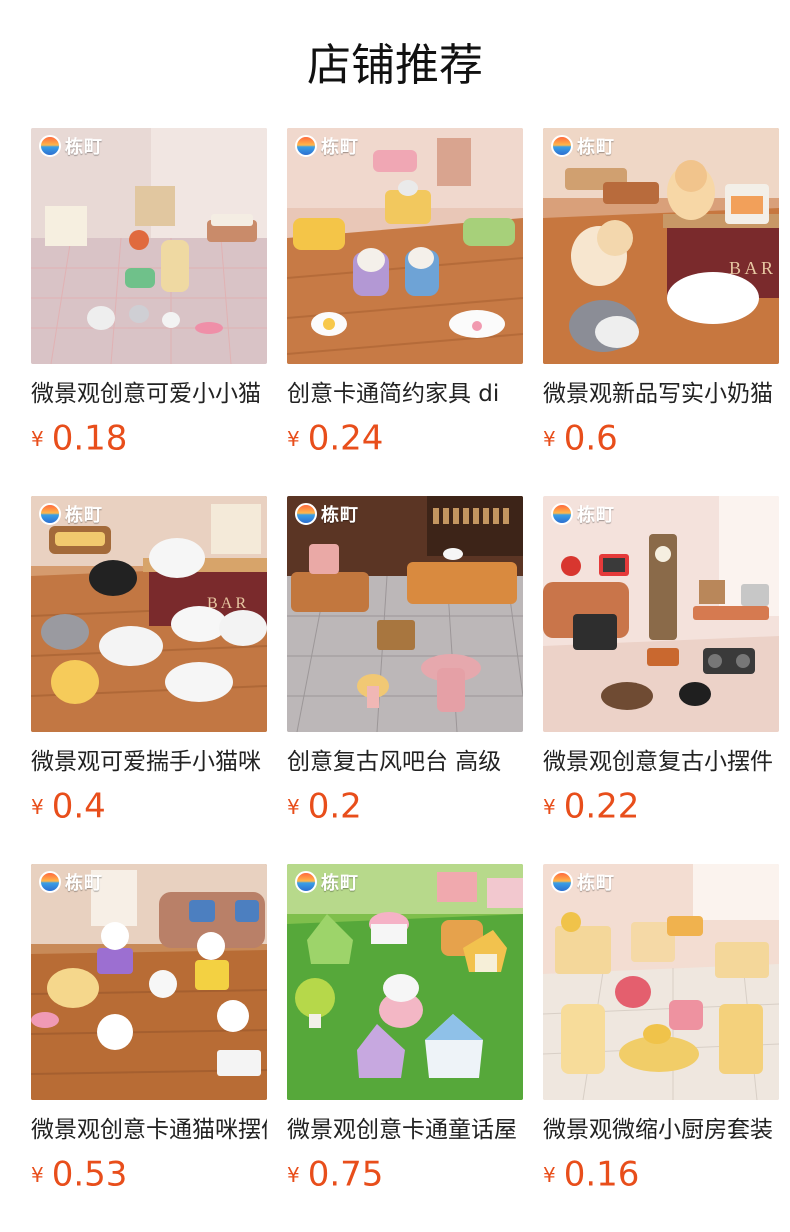 Image resolution: width=790 pixels, height=1232 pixels. I want to click on product-card: 栋町 微景观微缩小厨房套装 ¥0.16, so click(661, 1034).